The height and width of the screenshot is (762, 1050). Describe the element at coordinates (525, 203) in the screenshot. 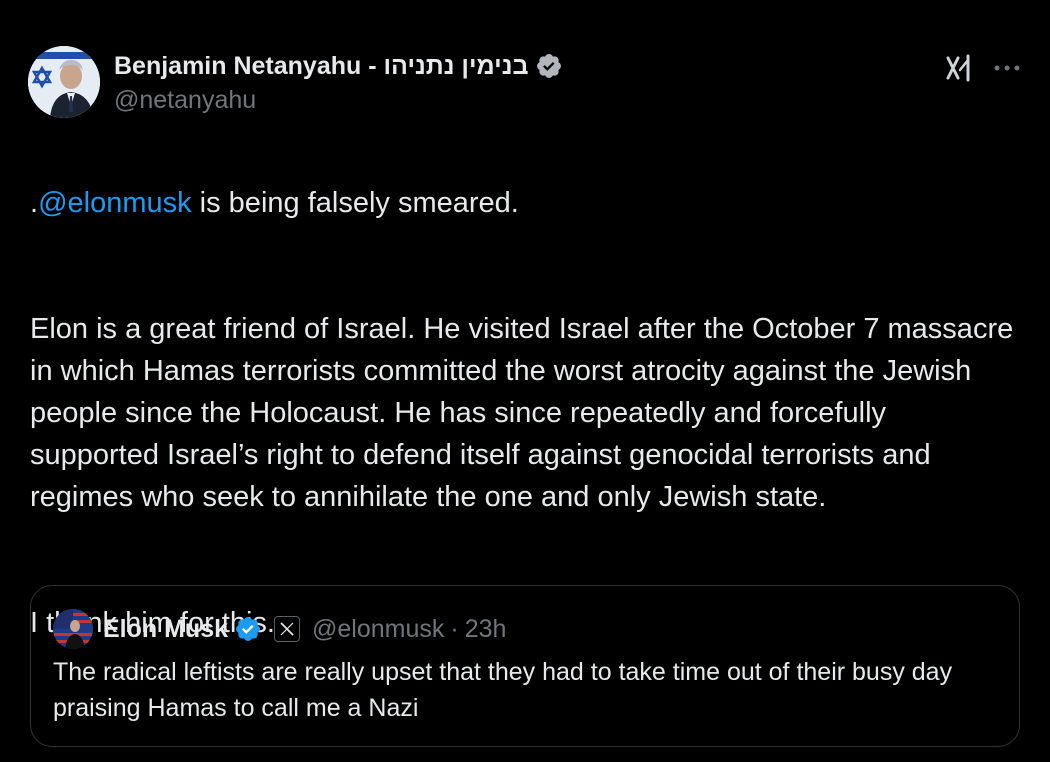

I see `tweet-paragraph-1: .@elonmusk is being falsely smeared.` at that location.